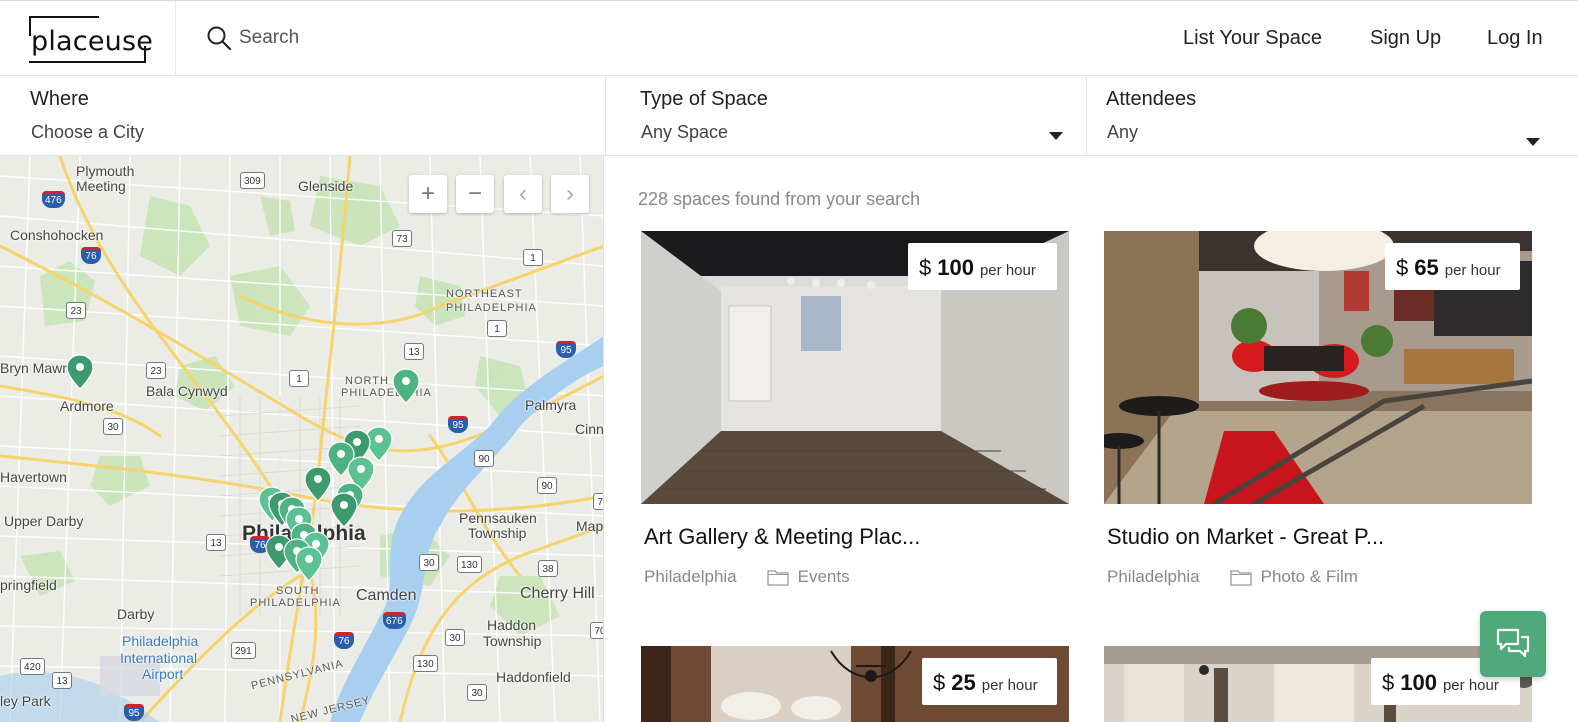  What do you see at coordinates (136, 614) in the screenshot?
I see `map-label-darby: Darby` at bounding box center [136, 614].